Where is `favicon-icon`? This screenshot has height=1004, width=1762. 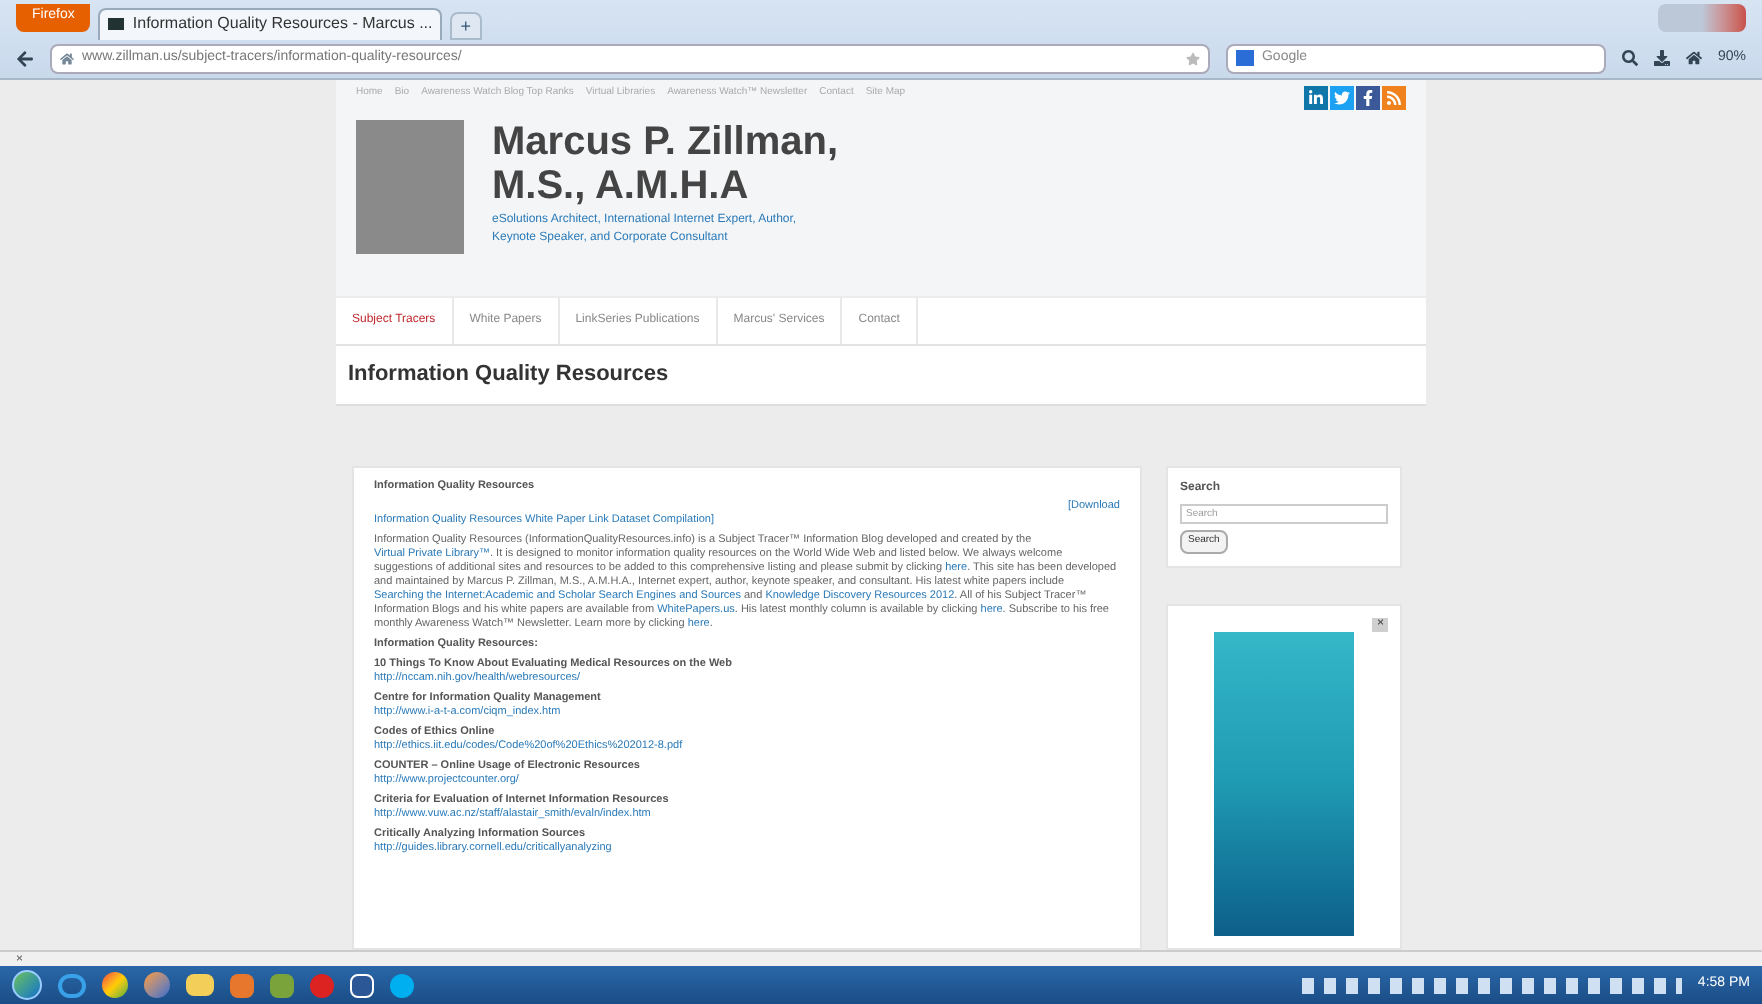
favicon-icon is located at coordinates (116, 24).